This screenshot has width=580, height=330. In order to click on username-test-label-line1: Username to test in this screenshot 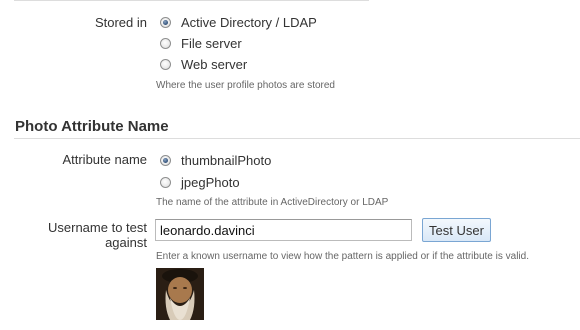, I will do `click(97, 227)`.